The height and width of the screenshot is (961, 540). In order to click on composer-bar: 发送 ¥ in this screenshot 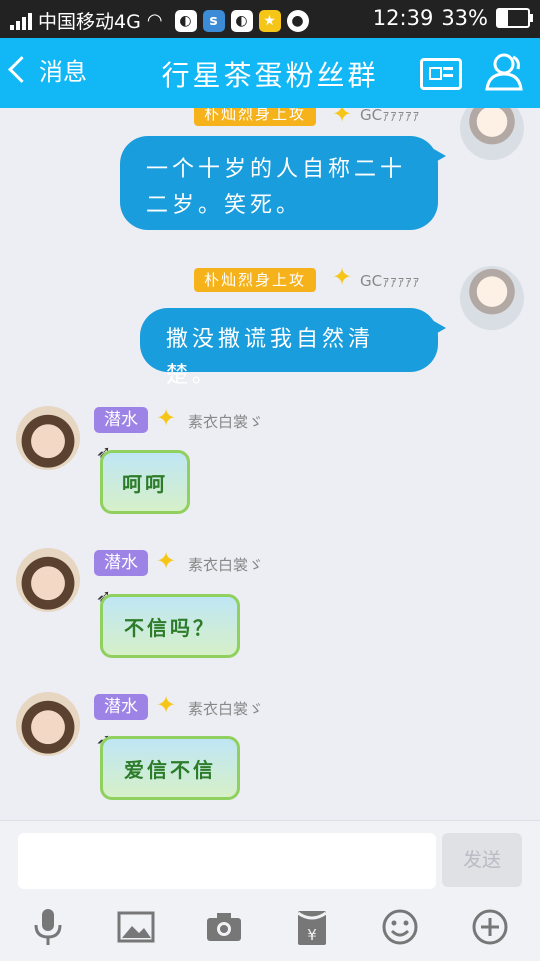, I will do `click(270, 890)`.